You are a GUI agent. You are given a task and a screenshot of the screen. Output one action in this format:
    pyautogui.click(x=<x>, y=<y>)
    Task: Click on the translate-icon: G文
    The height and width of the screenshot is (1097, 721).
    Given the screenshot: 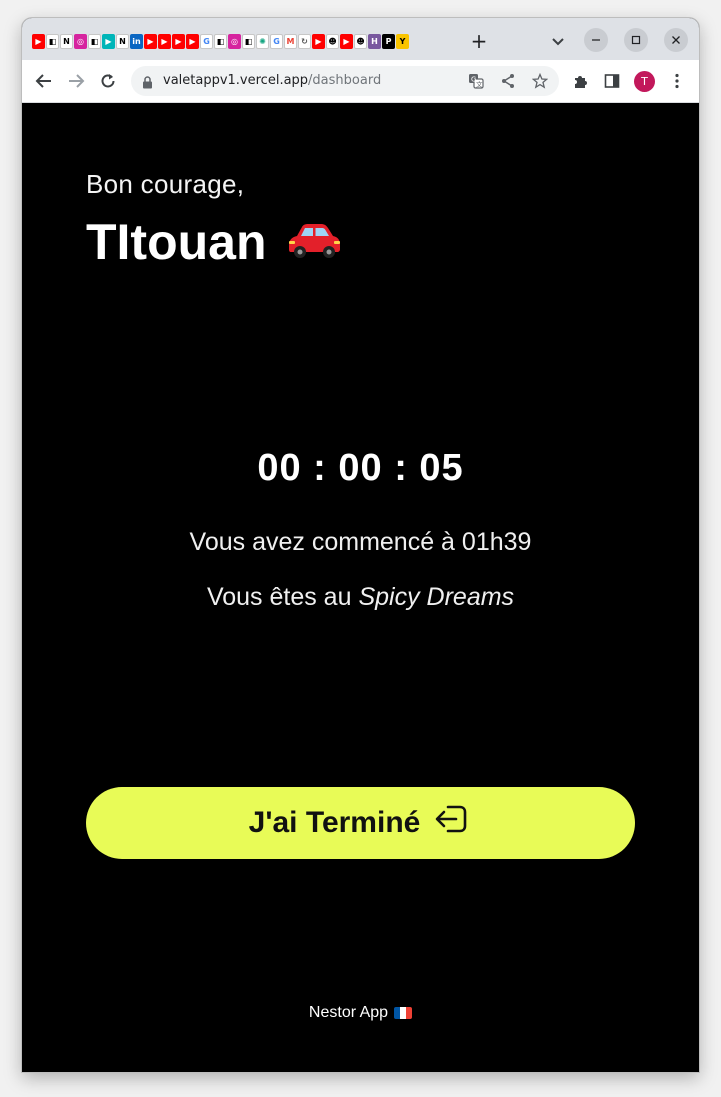 What is the action you would take?
    pyautogui.click(x=476, y=81)
    